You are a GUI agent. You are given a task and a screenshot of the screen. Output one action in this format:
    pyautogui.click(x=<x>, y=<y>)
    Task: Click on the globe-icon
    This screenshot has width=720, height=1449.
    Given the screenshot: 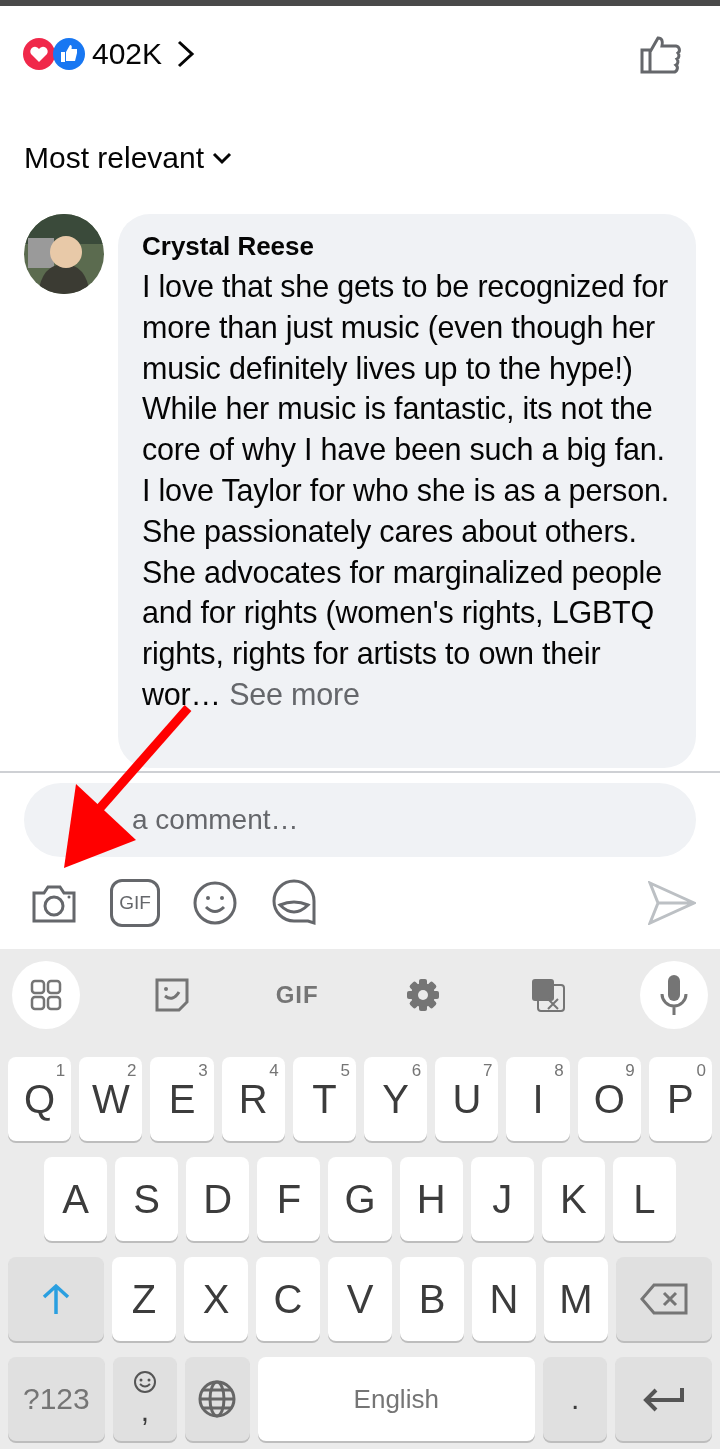 What is the action you would take?
    pyautogui.click(x=217, y=1399)
    